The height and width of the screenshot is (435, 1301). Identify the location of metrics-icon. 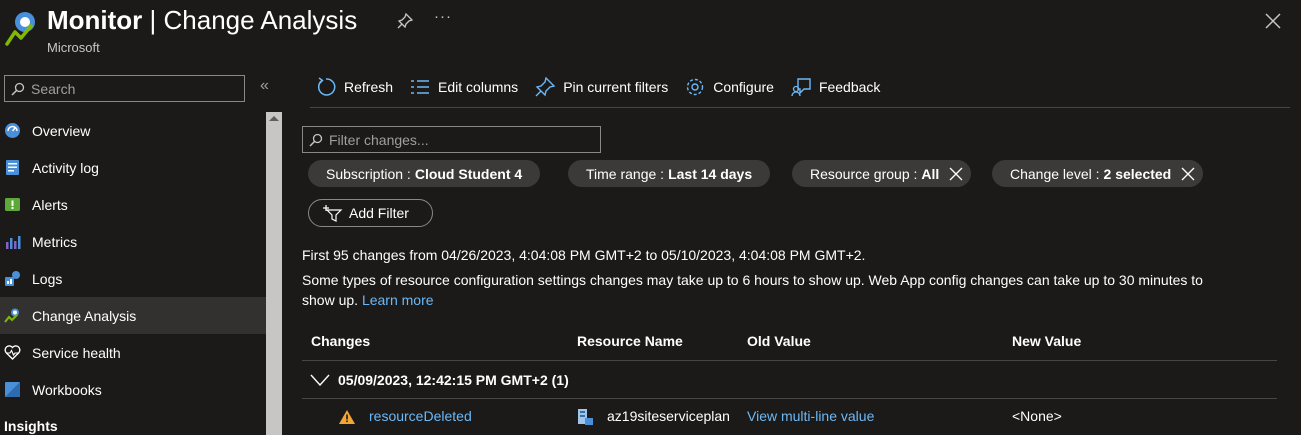
(13, 242).